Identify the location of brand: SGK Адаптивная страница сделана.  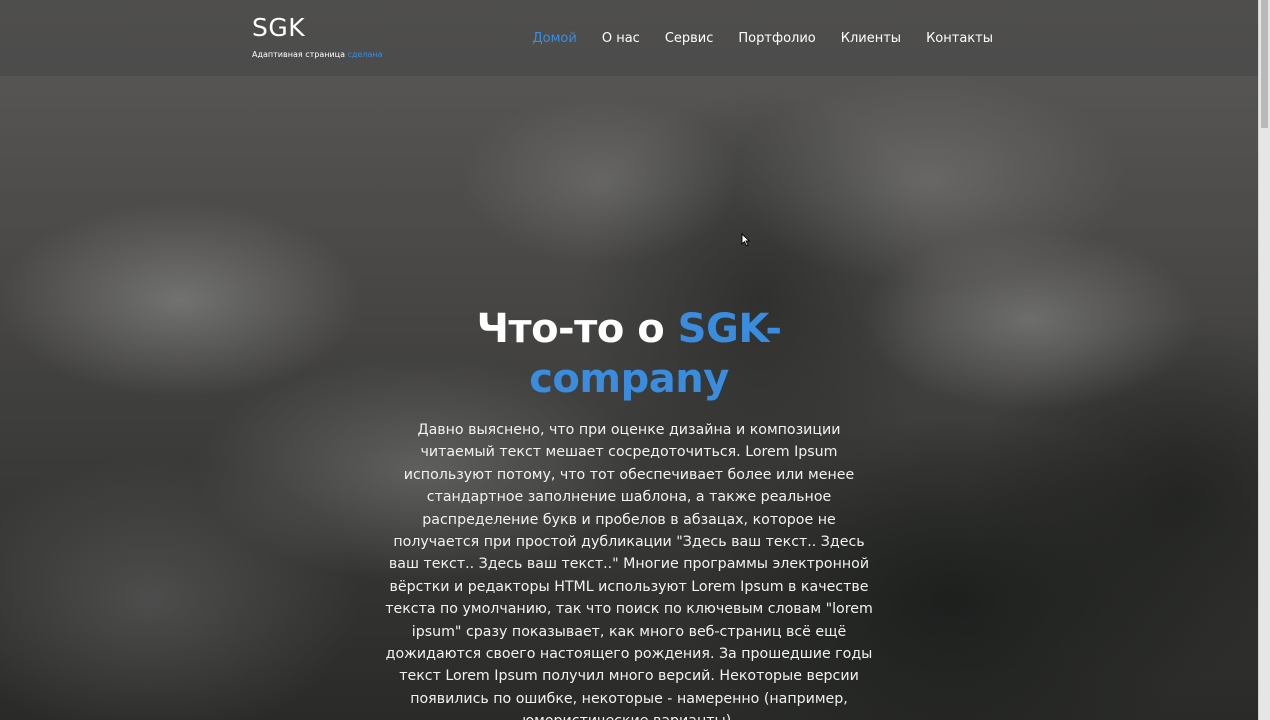
(317, 36).